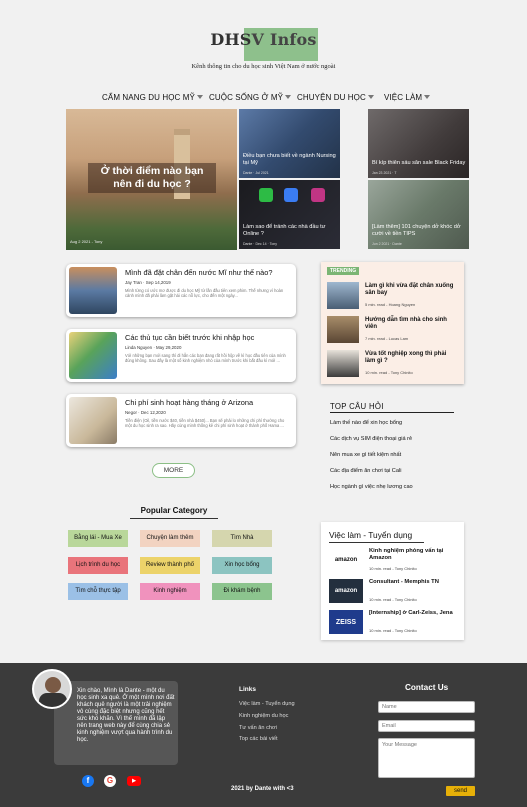  What do you see at coordinates (267, 704) in the screenshot?
I see `footer-link: Việc làm - Tuyển dụng` at bounding box center [267, 704].